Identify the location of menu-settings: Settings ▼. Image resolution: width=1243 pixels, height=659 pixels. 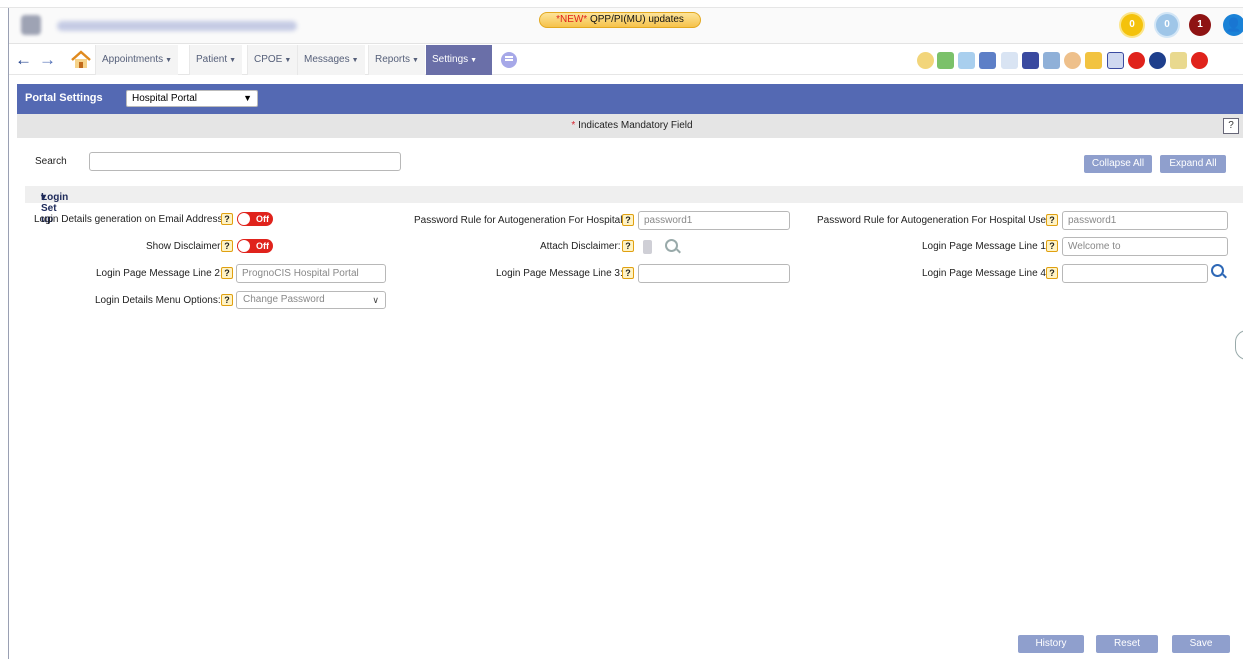
(459, 60).